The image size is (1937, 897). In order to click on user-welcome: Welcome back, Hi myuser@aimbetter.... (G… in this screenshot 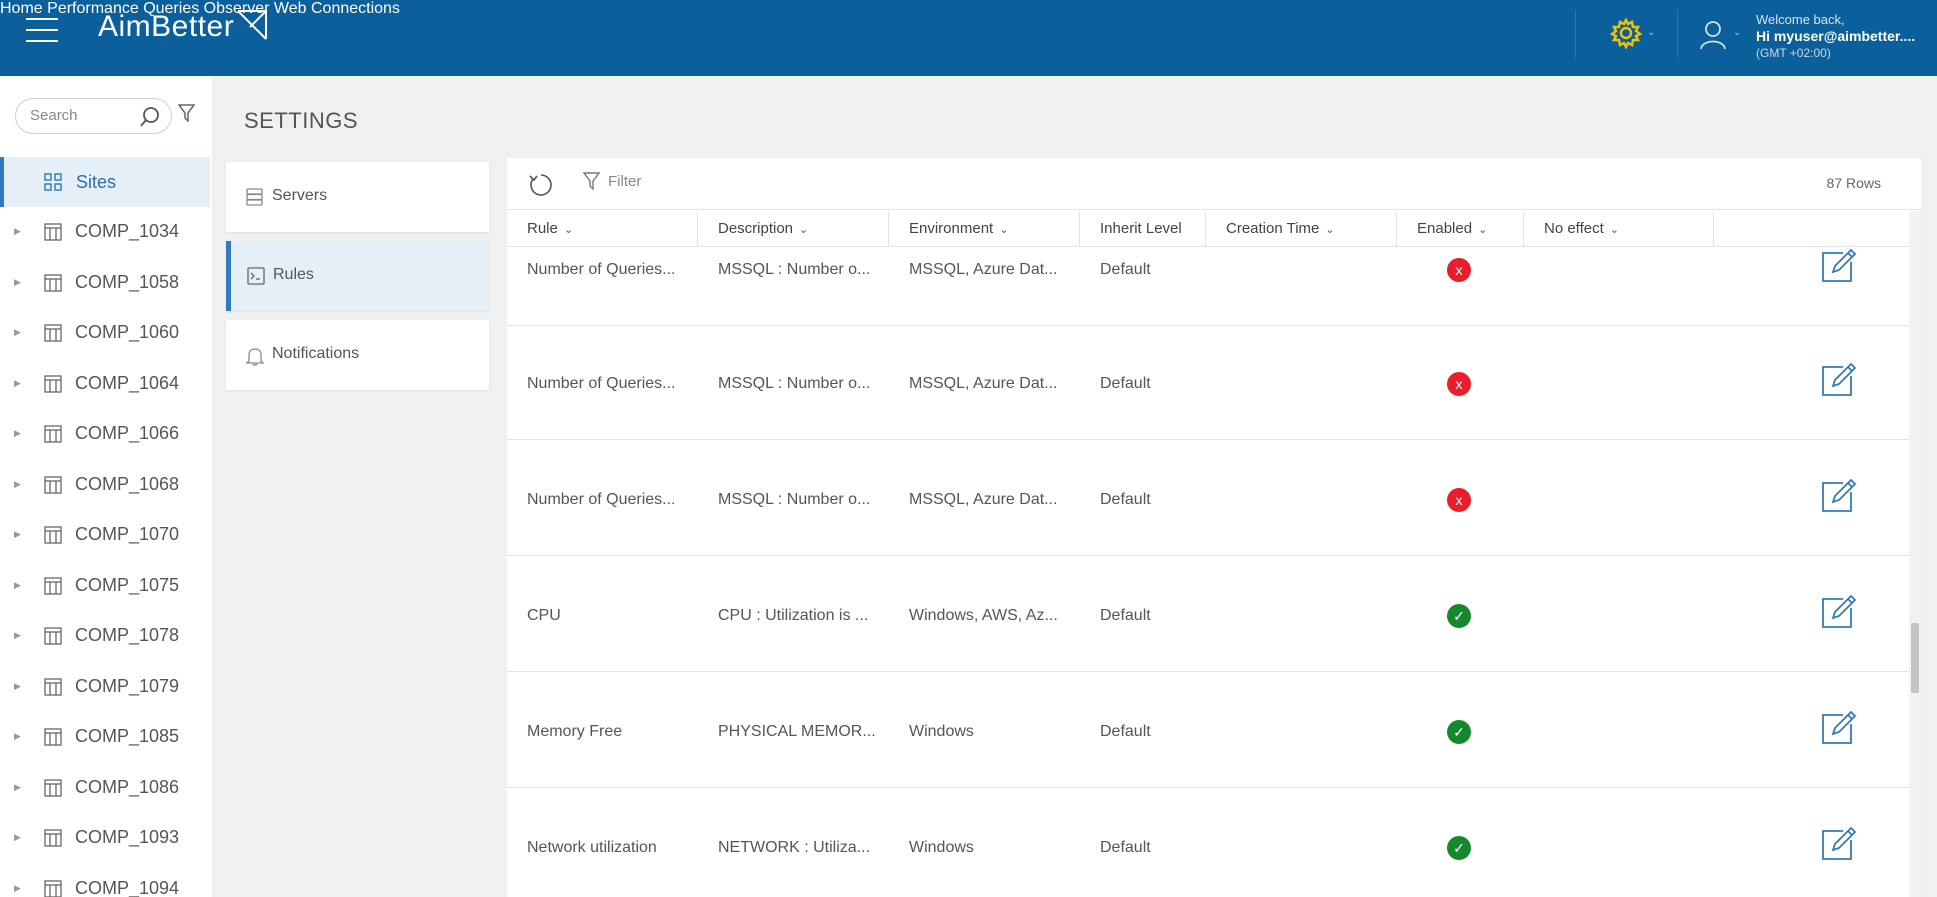, I will do `click(1835, 36)`.